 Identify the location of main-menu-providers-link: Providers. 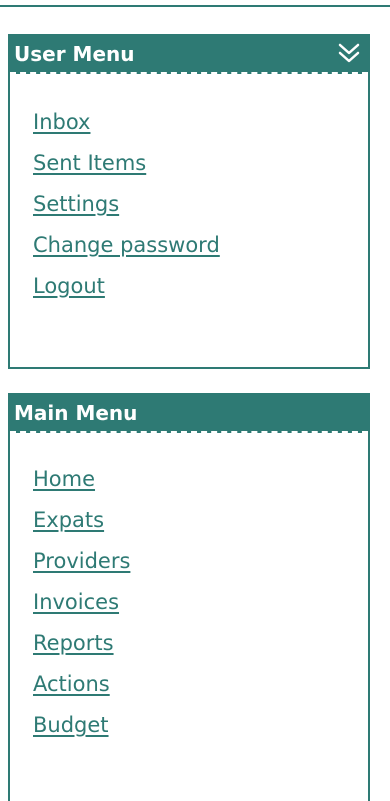
(81, 561).